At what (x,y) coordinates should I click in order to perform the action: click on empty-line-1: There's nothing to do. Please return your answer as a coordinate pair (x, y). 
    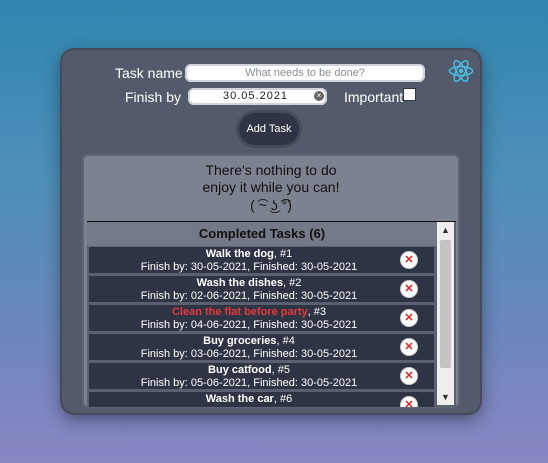
    Looking at the image, I should click on (271, 170).